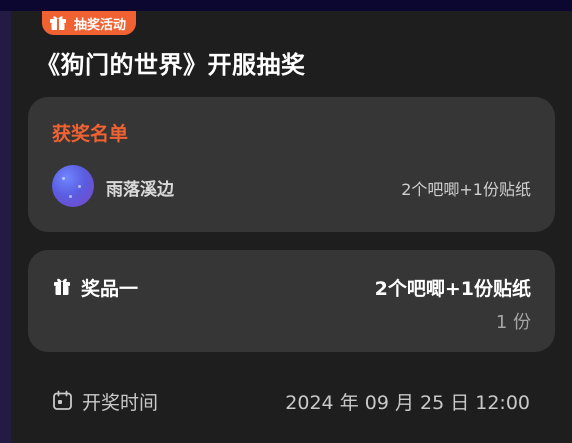  I want to click on winner-name: 雨落溪边, so click(140, 187).